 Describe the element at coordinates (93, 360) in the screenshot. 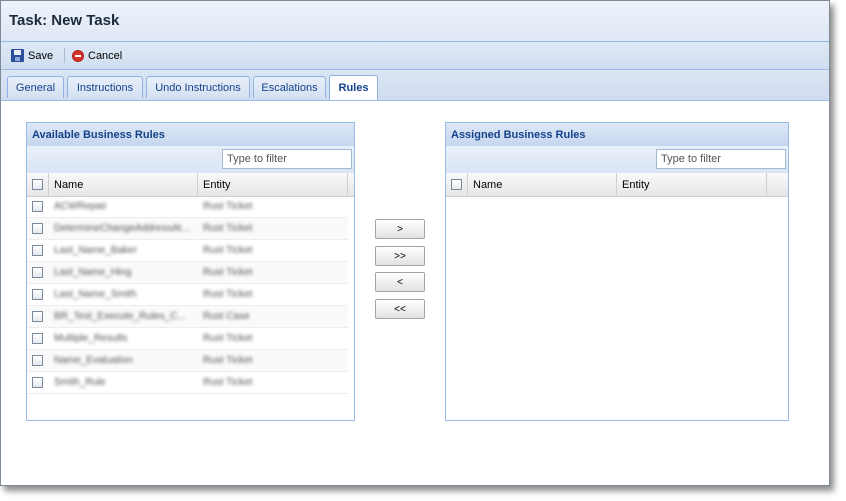

I see `rule-name: Name_Evaluation` at that location.